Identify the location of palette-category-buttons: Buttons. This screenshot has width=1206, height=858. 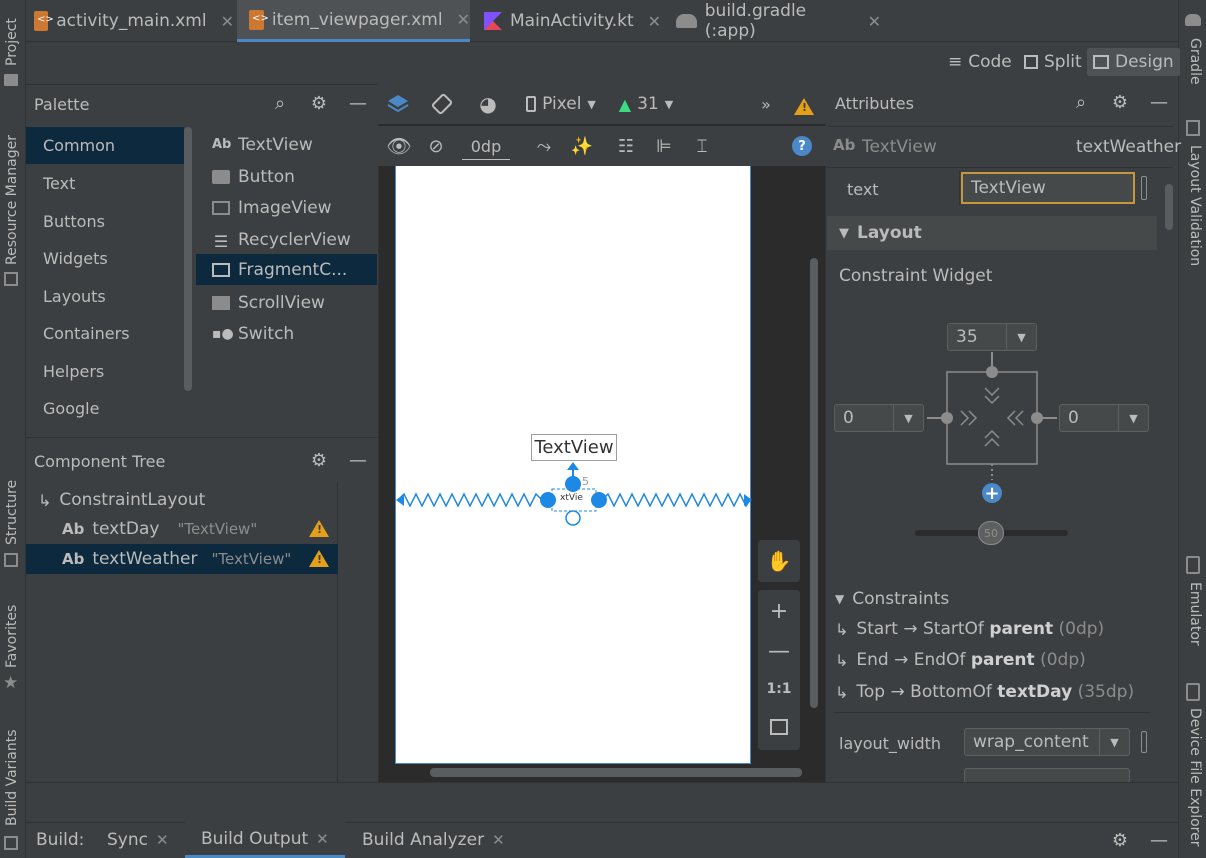
(105, 221).